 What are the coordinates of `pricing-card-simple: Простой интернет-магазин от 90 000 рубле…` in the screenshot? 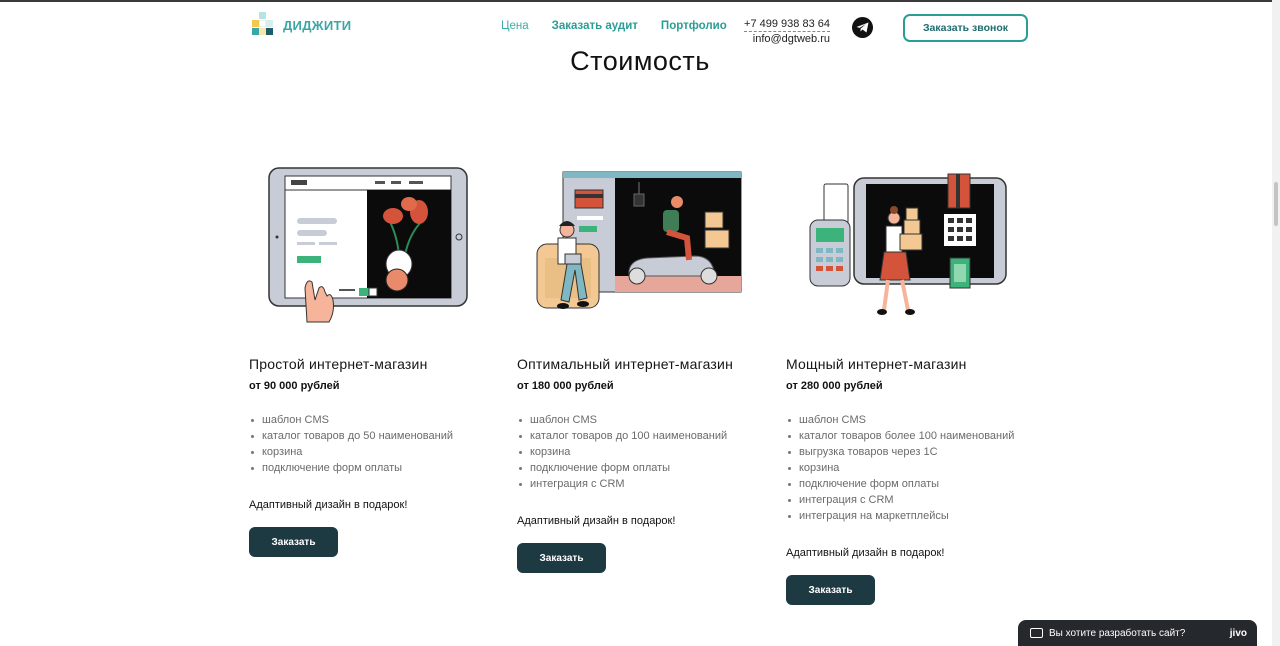 It's located at (379, 358).